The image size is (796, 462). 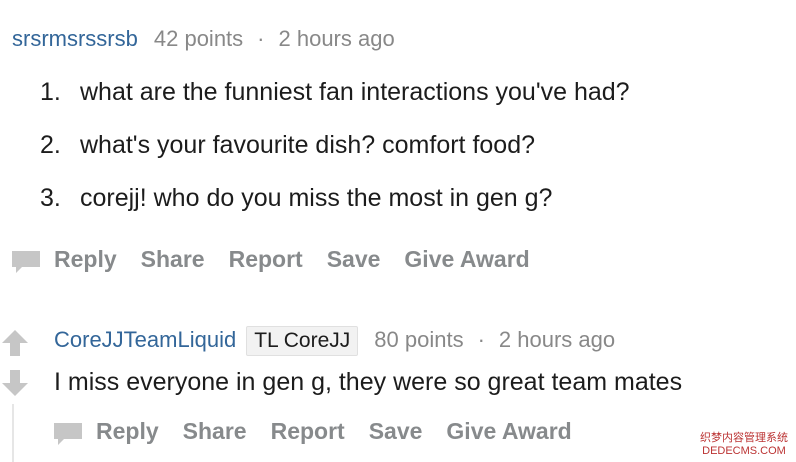 I want to click on watermark-line2: DEDECMS.COM, so click(x=744, y=451).